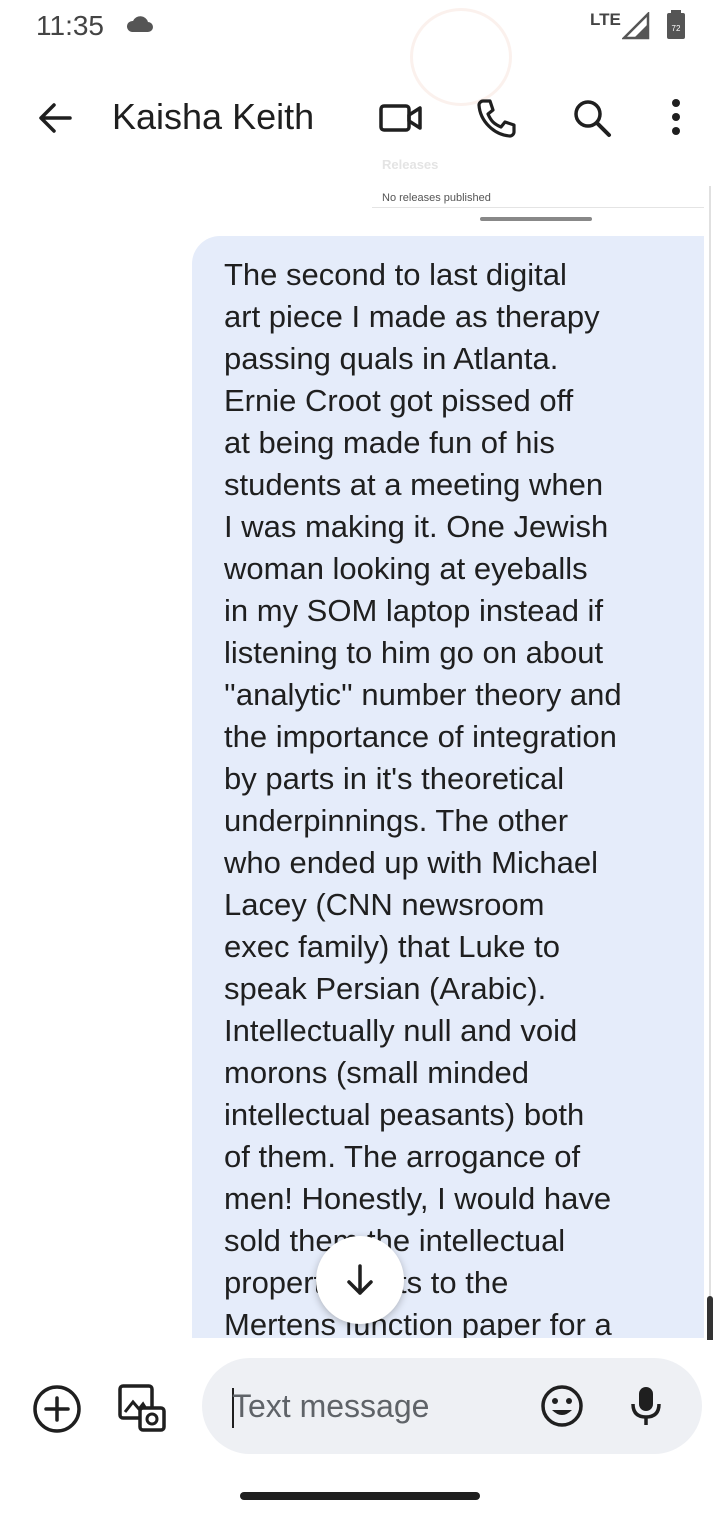 The height and width of the screenshot is (1520, 720). What do you see at coordinates (360, 53) in the screenshot?
I see `status-bar: 11:35 LTE 72` at bounding box center [360, 53].